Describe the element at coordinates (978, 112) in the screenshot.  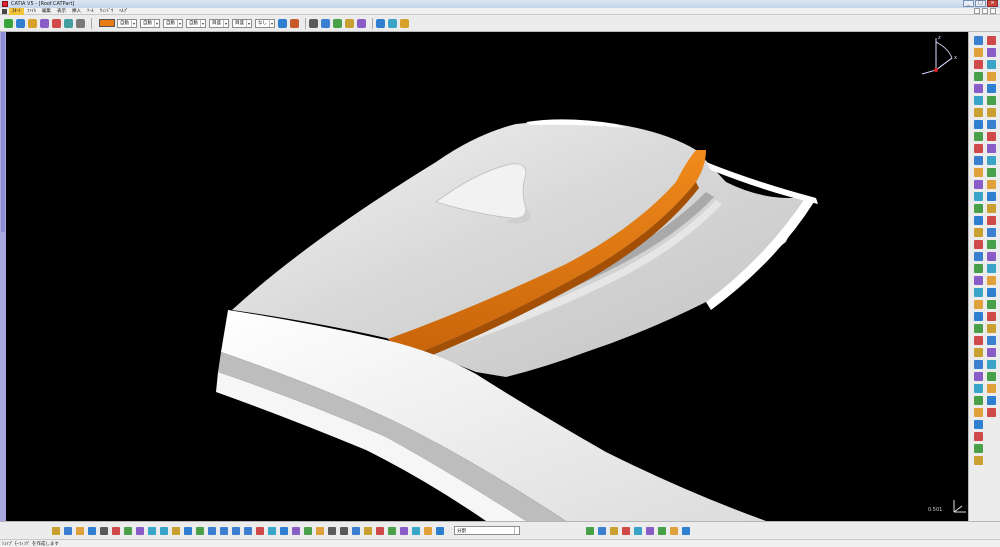
I see `offset-icon` at that location.